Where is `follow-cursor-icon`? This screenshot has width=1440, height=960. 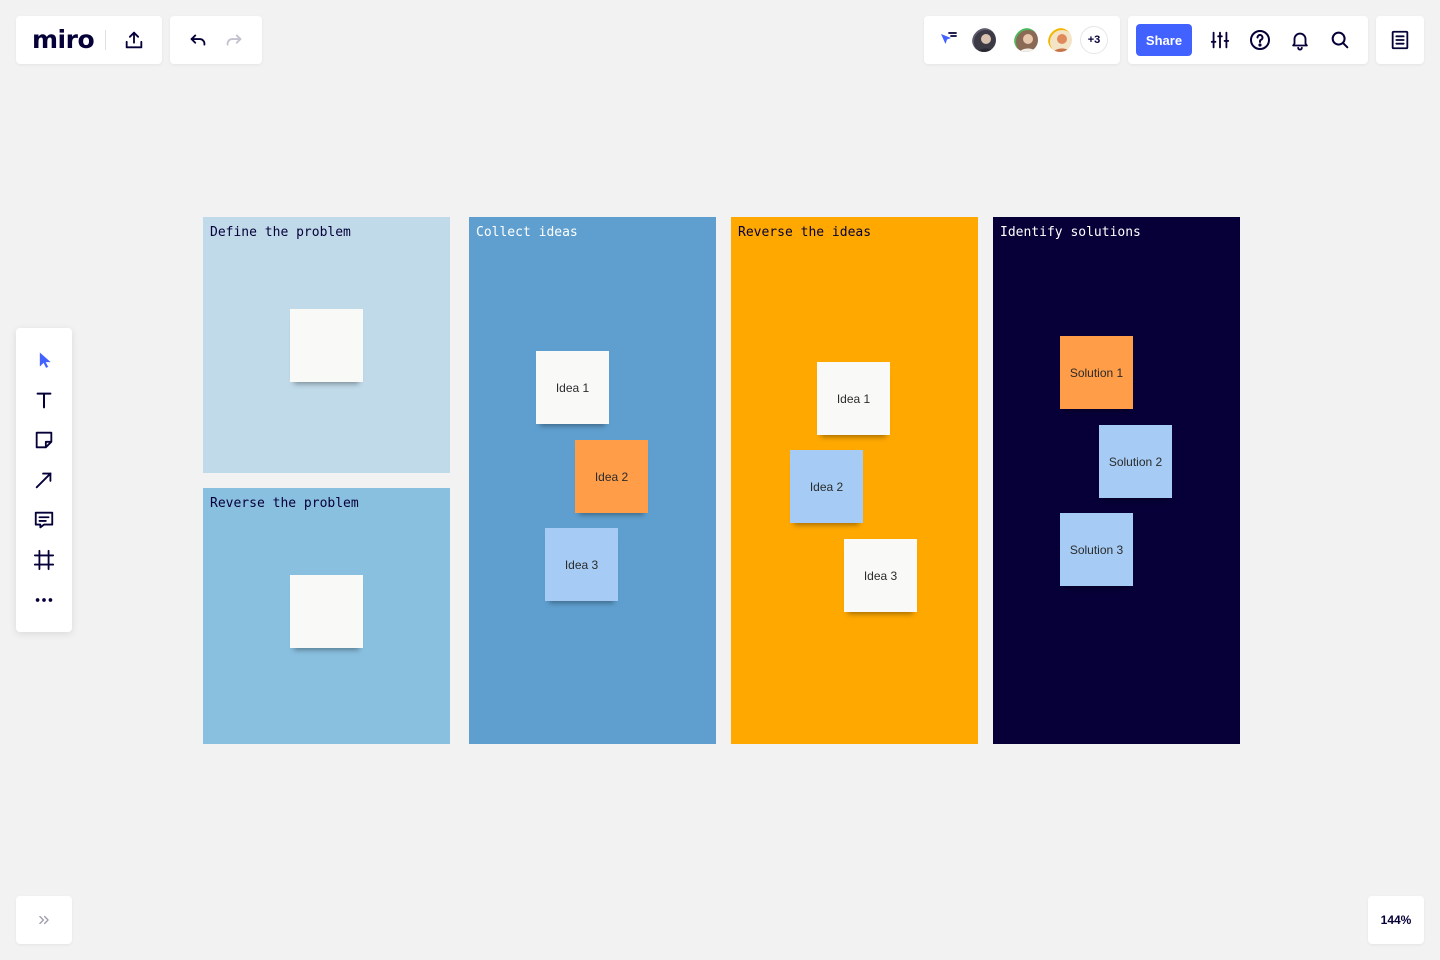 follow-cursor-icon is located at coordinates (948, 40).